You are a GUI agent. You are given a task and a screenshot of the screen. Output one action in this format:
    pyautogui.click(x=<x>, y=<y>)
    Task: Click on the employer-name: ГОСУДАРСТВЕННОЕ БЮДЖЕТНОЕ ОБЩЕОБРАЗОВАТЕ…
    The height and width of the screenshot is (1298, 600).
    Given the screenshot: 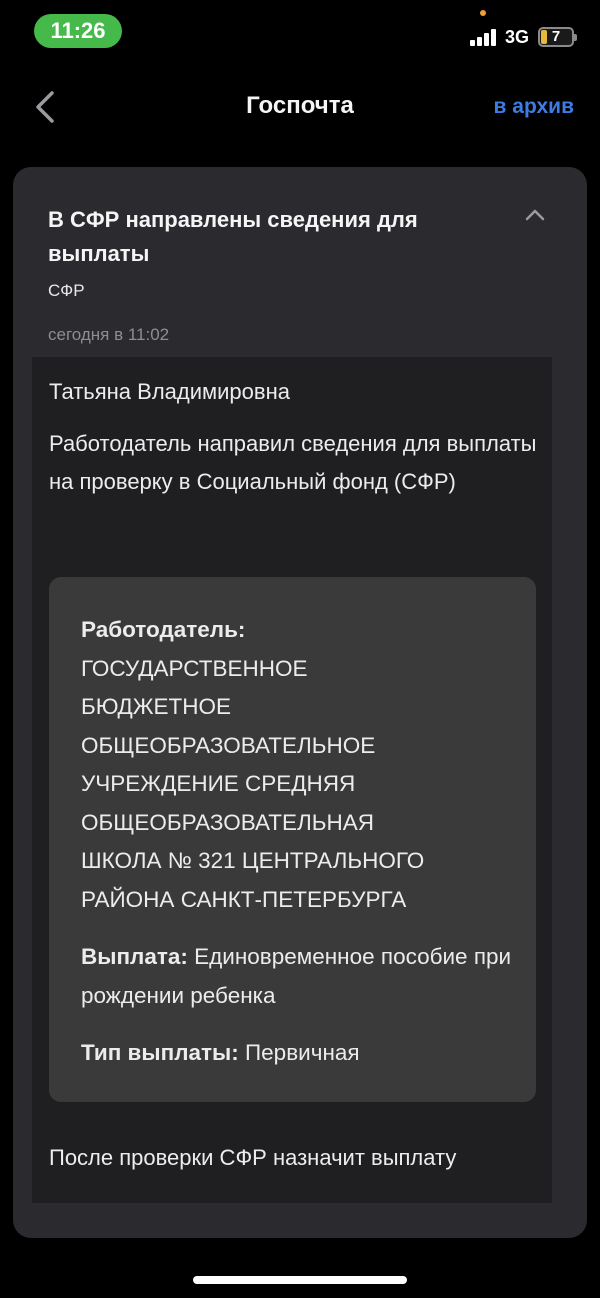 What is the action you would take?
    pyautogui.click(x=253, y=783)
    